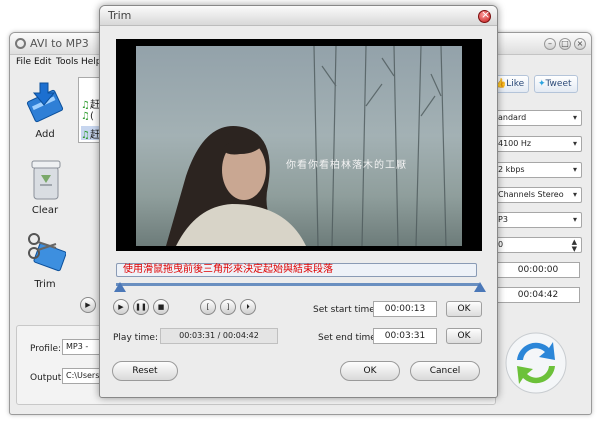 This screenshot has height=425, width=600. Describe the element at coordinates (45, 284) in the screenshot. I see `trim-label: Trim` at that location.